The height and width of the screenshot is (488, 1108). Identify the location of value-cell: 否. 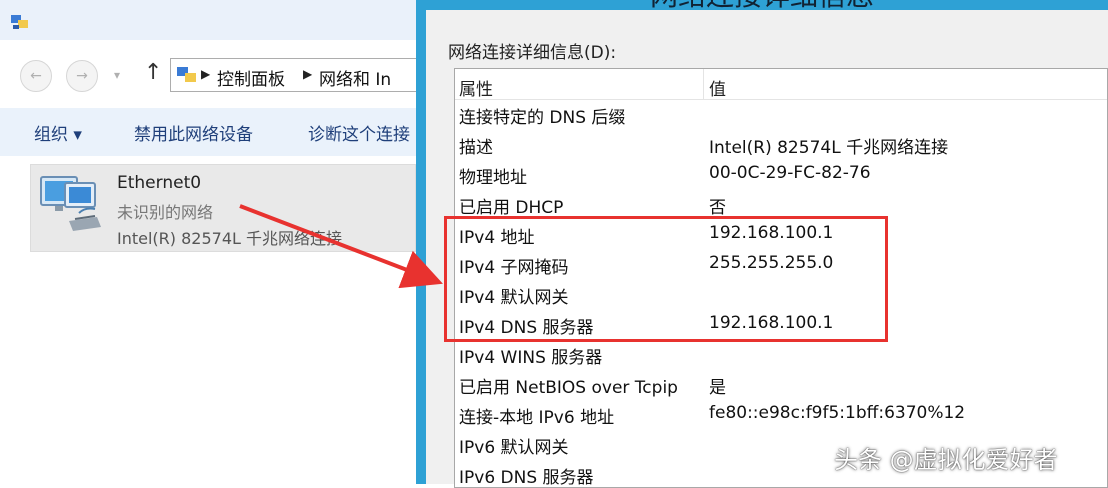
(717, 208).